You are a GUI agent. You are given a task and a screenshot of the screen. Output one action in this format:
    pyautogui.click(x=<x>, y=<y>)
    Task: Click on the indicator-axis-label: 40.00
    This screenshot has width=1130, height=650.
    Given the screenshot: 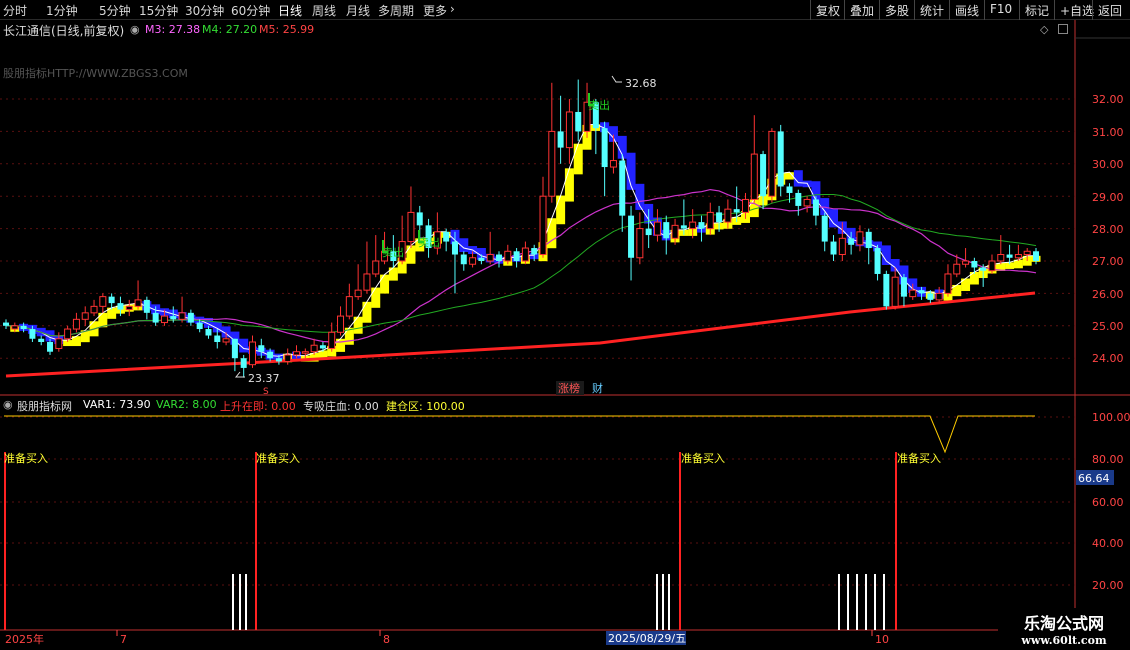 What is the action you would take?
    pyautogui.click(x=1108, y=543)
    